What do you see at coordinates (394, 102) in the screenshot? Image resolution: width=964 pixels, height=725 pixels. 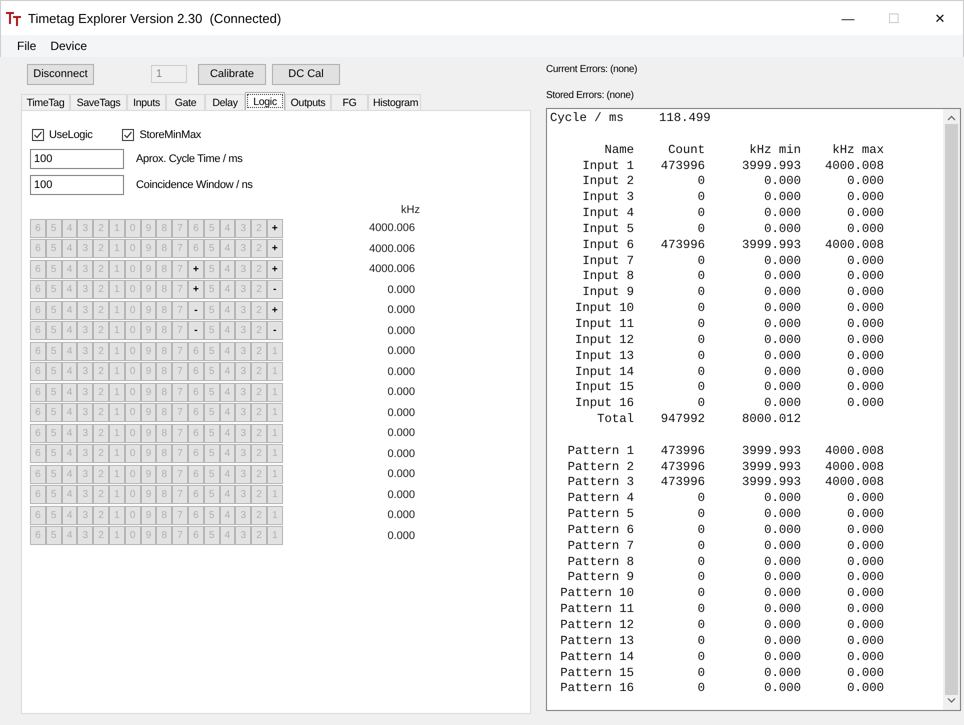 I see `tab: Histogram` at bounding box center [394, 102].